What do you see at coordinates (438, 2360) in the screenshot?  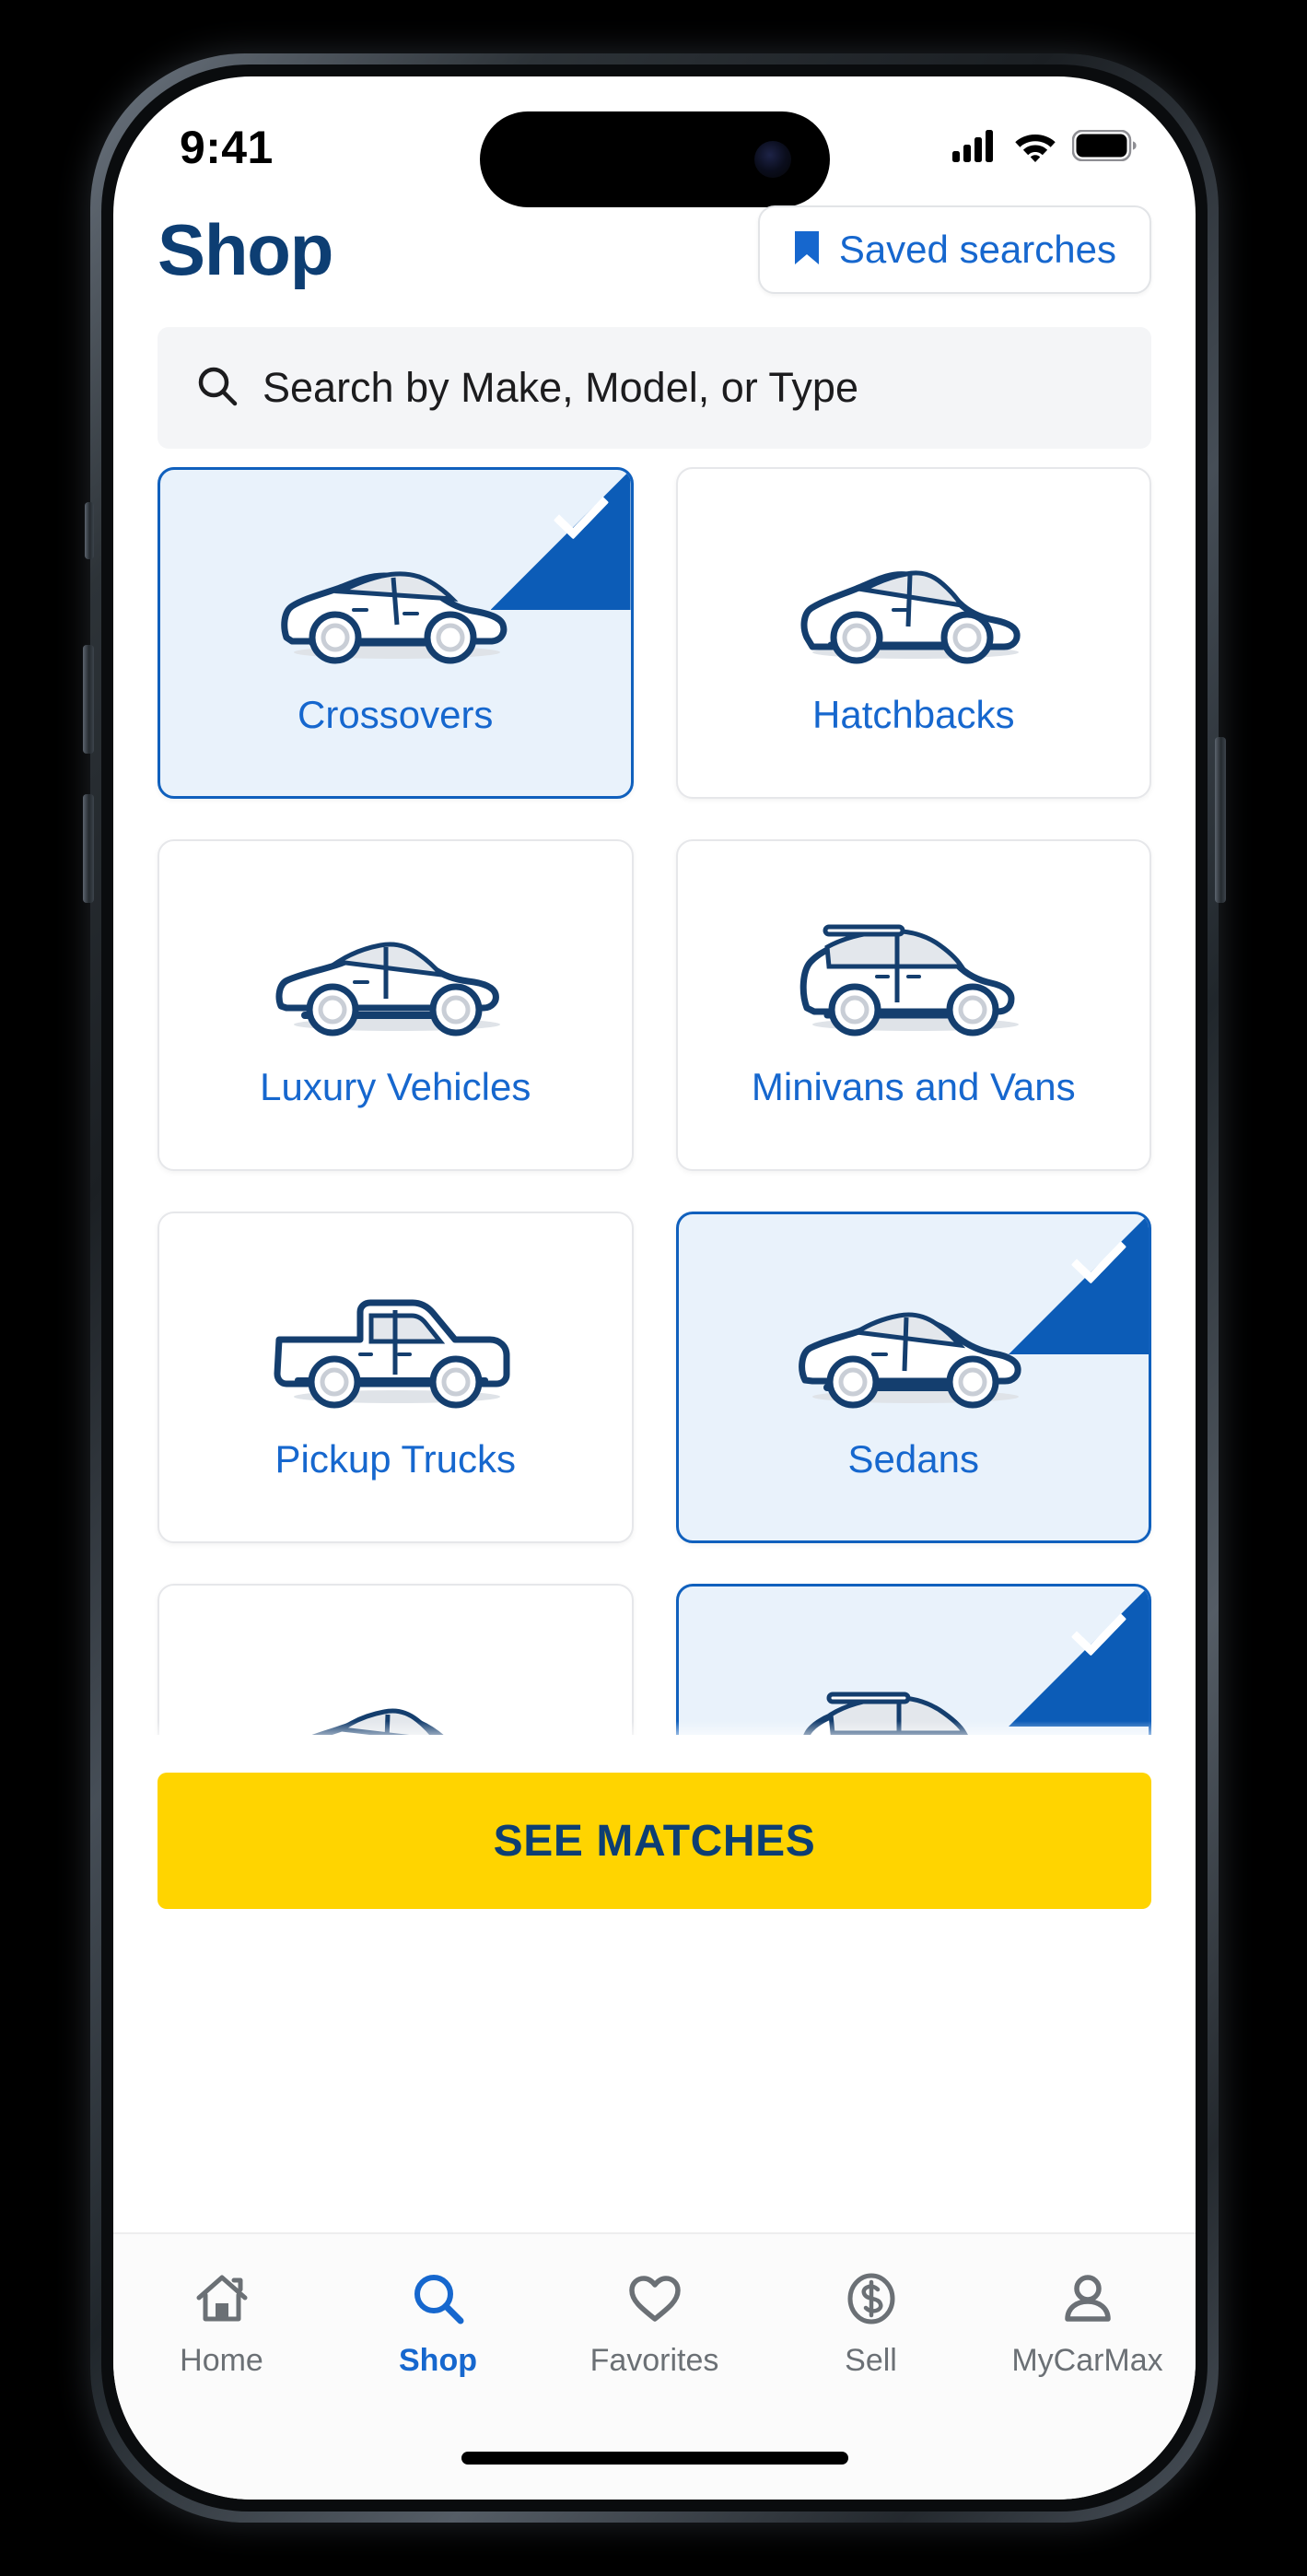 I see `tab-label: Shop` at bounding box center [438, 2360].